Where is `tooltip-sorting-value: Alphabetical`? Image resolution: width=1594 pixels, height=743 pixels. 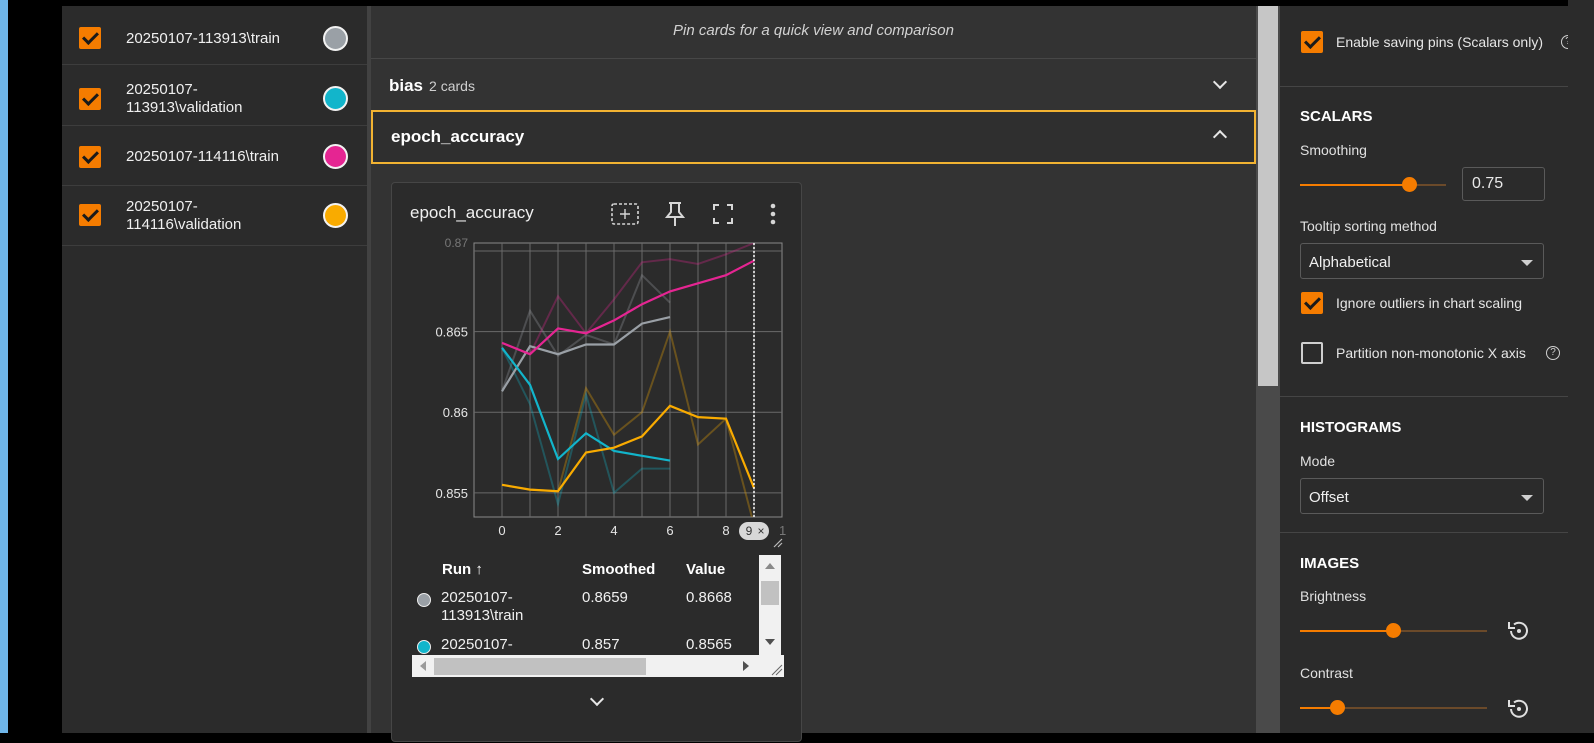 tooltip-sorting-value: Alphabetical is located at coordinates (1350, 262).